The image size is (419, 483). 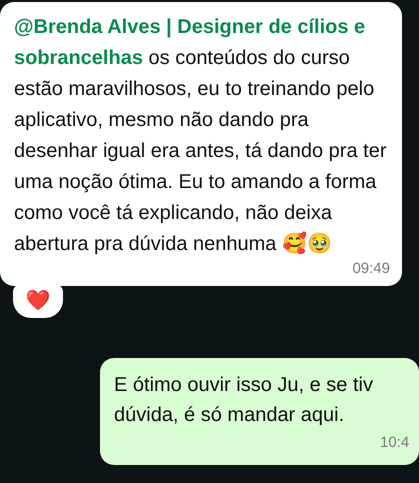 I want to click on message-time: 10:4, so click(x=395, y=443).